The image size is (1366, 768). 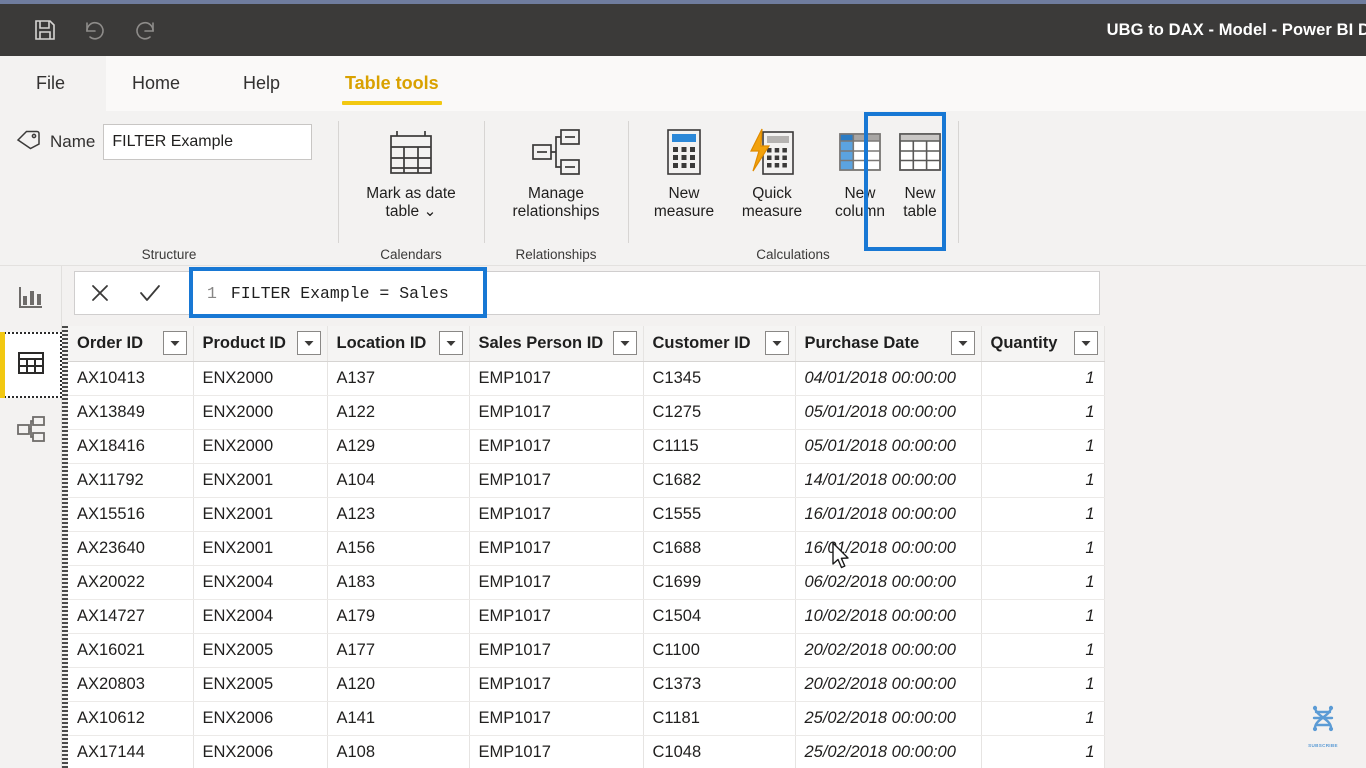 What do you see at coordinates (150, 293) in the screenshot?
I see `formula-commit-button` at bounding box center [150, 293].